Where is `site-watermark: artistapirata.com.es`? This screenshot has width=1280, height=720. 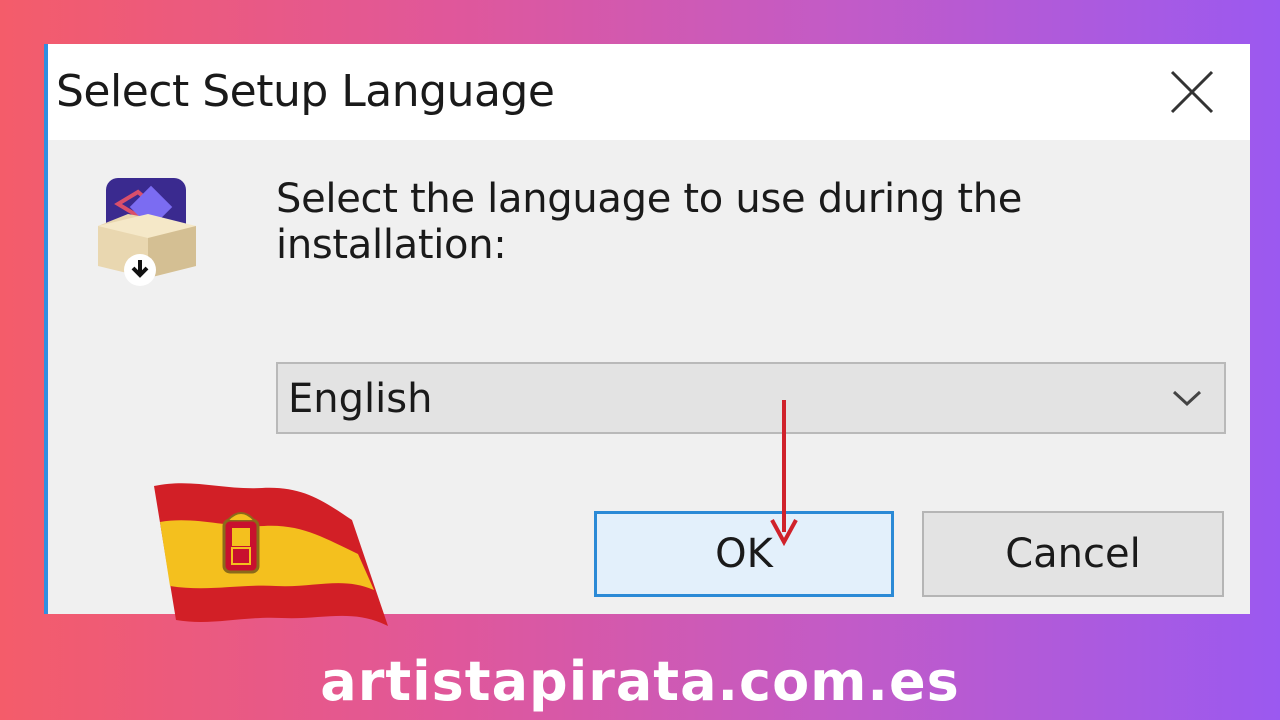 site-watermark: artistapirata.com.es is located at coordinates (640, 681).